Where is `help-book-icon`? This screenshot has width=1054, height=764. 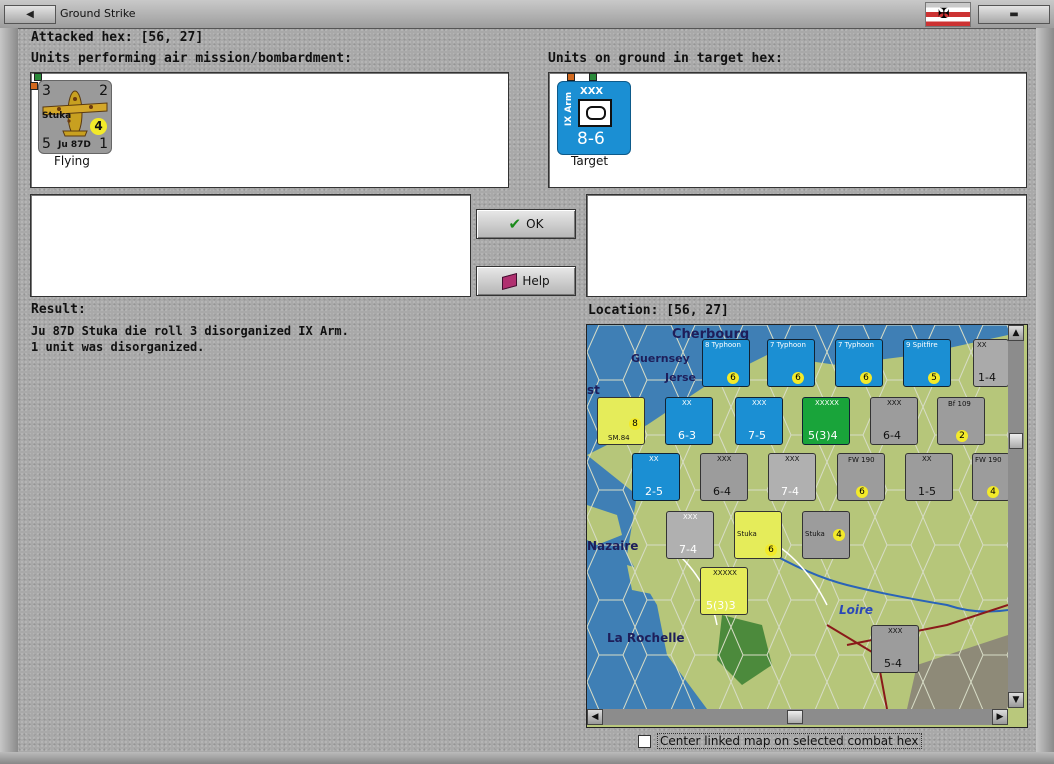 help-book-icon is located at coordinates (510, 281).